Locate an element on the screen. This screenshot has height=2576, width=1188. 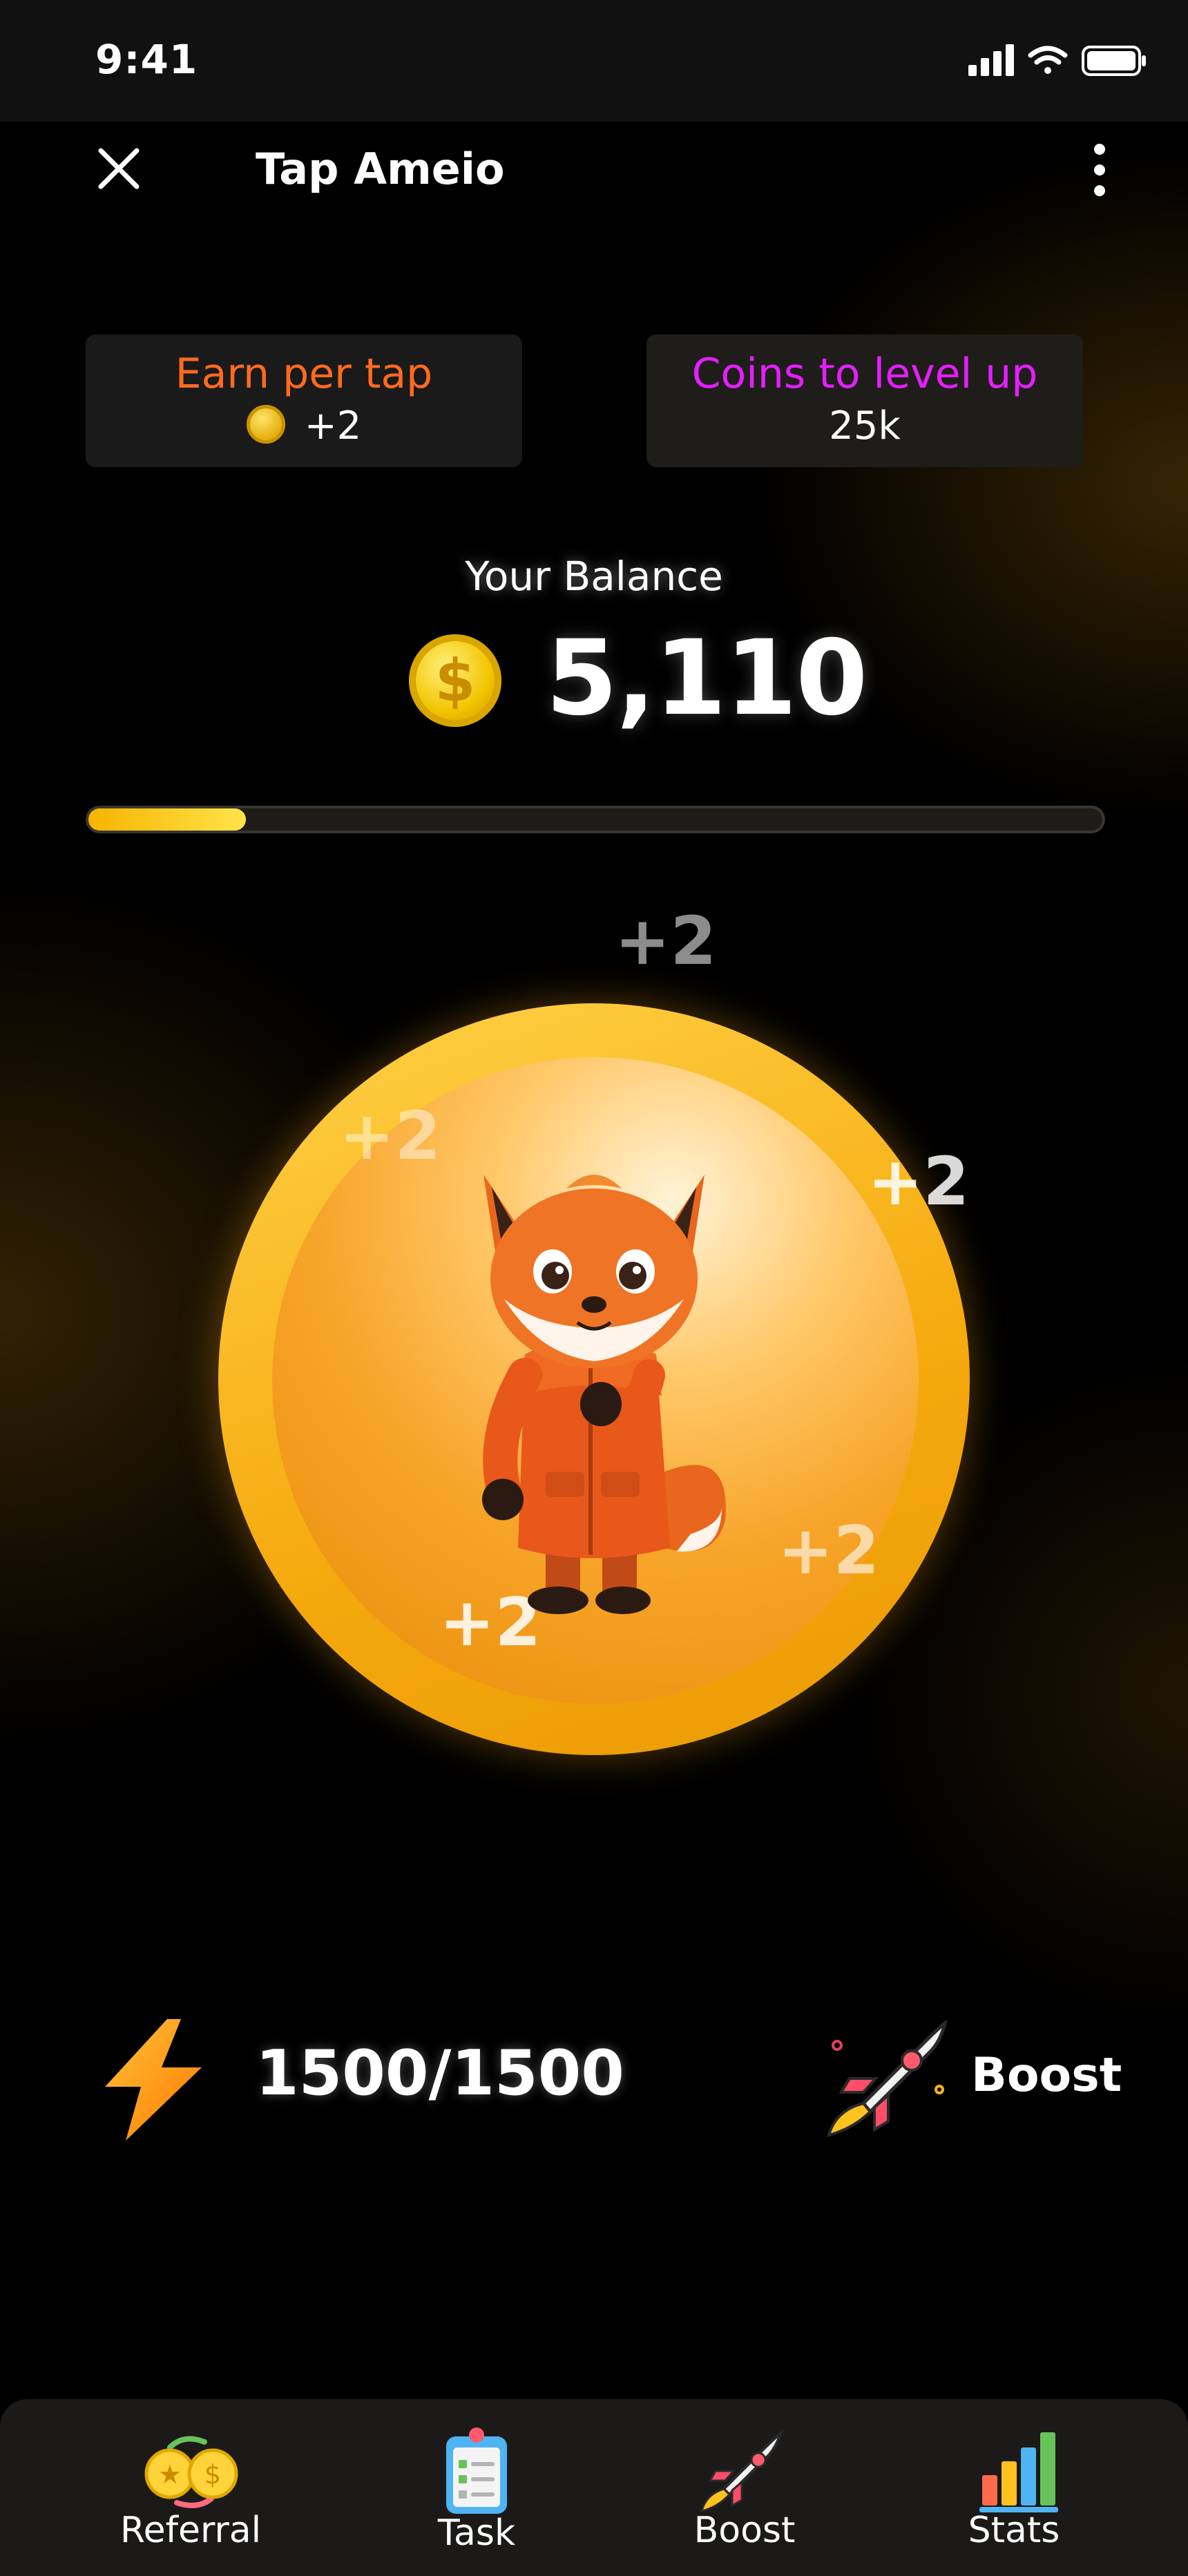
nav-item-stats: Stats is located at coordinates (1014, 2487).